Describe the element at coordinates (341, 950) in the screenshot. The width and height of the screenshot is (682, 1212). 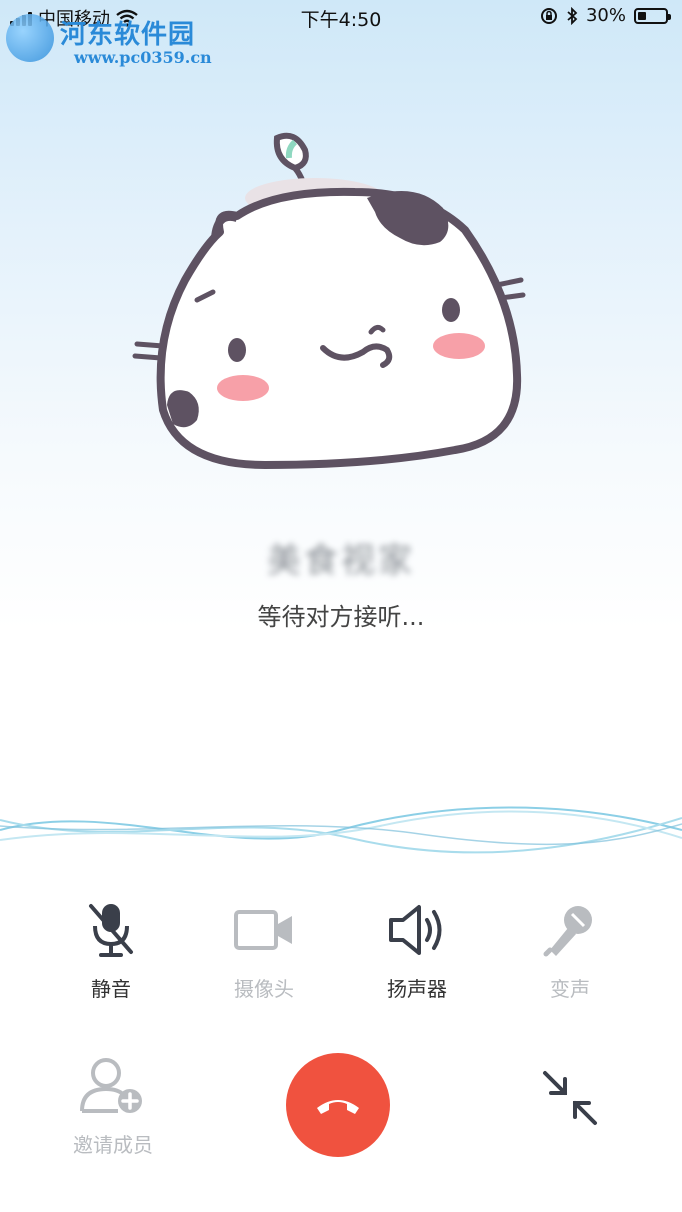
I see `call-controls: 静音 摄像头 扬声器 变声` at that location.